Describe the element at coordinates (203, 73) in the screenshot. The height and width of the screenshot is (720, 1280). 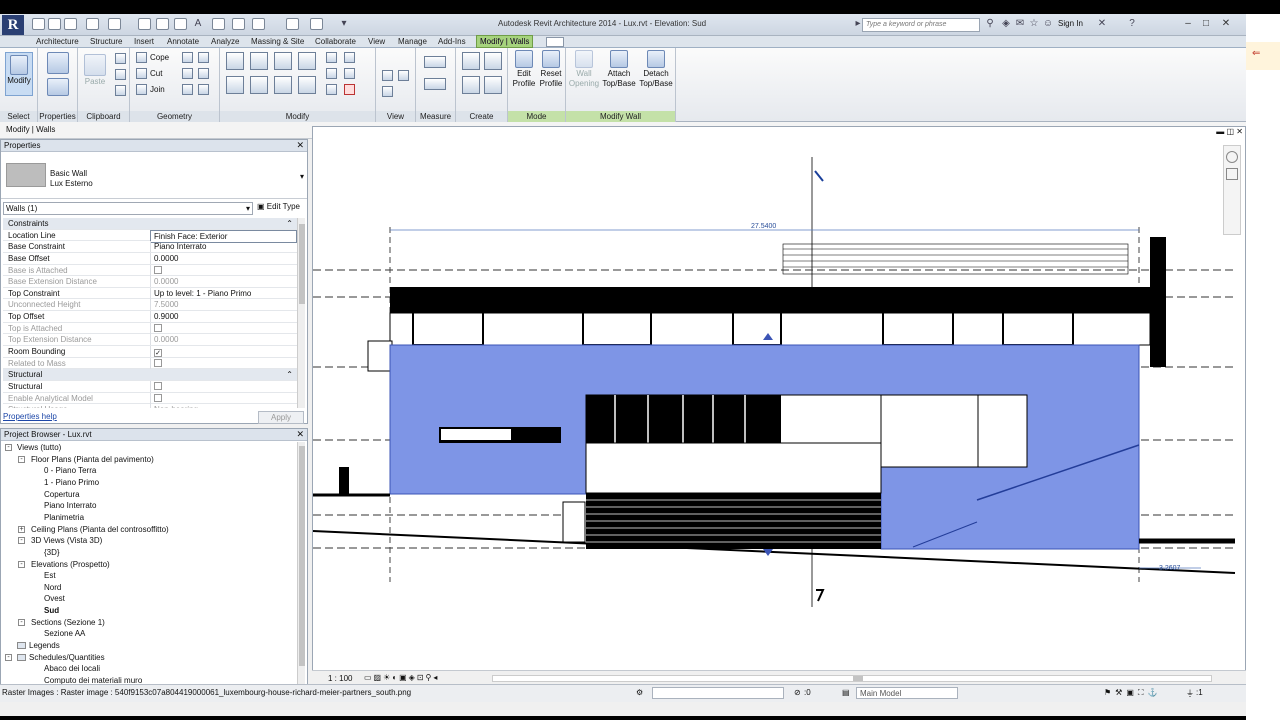
I see `remove-paint-icon` at that location.